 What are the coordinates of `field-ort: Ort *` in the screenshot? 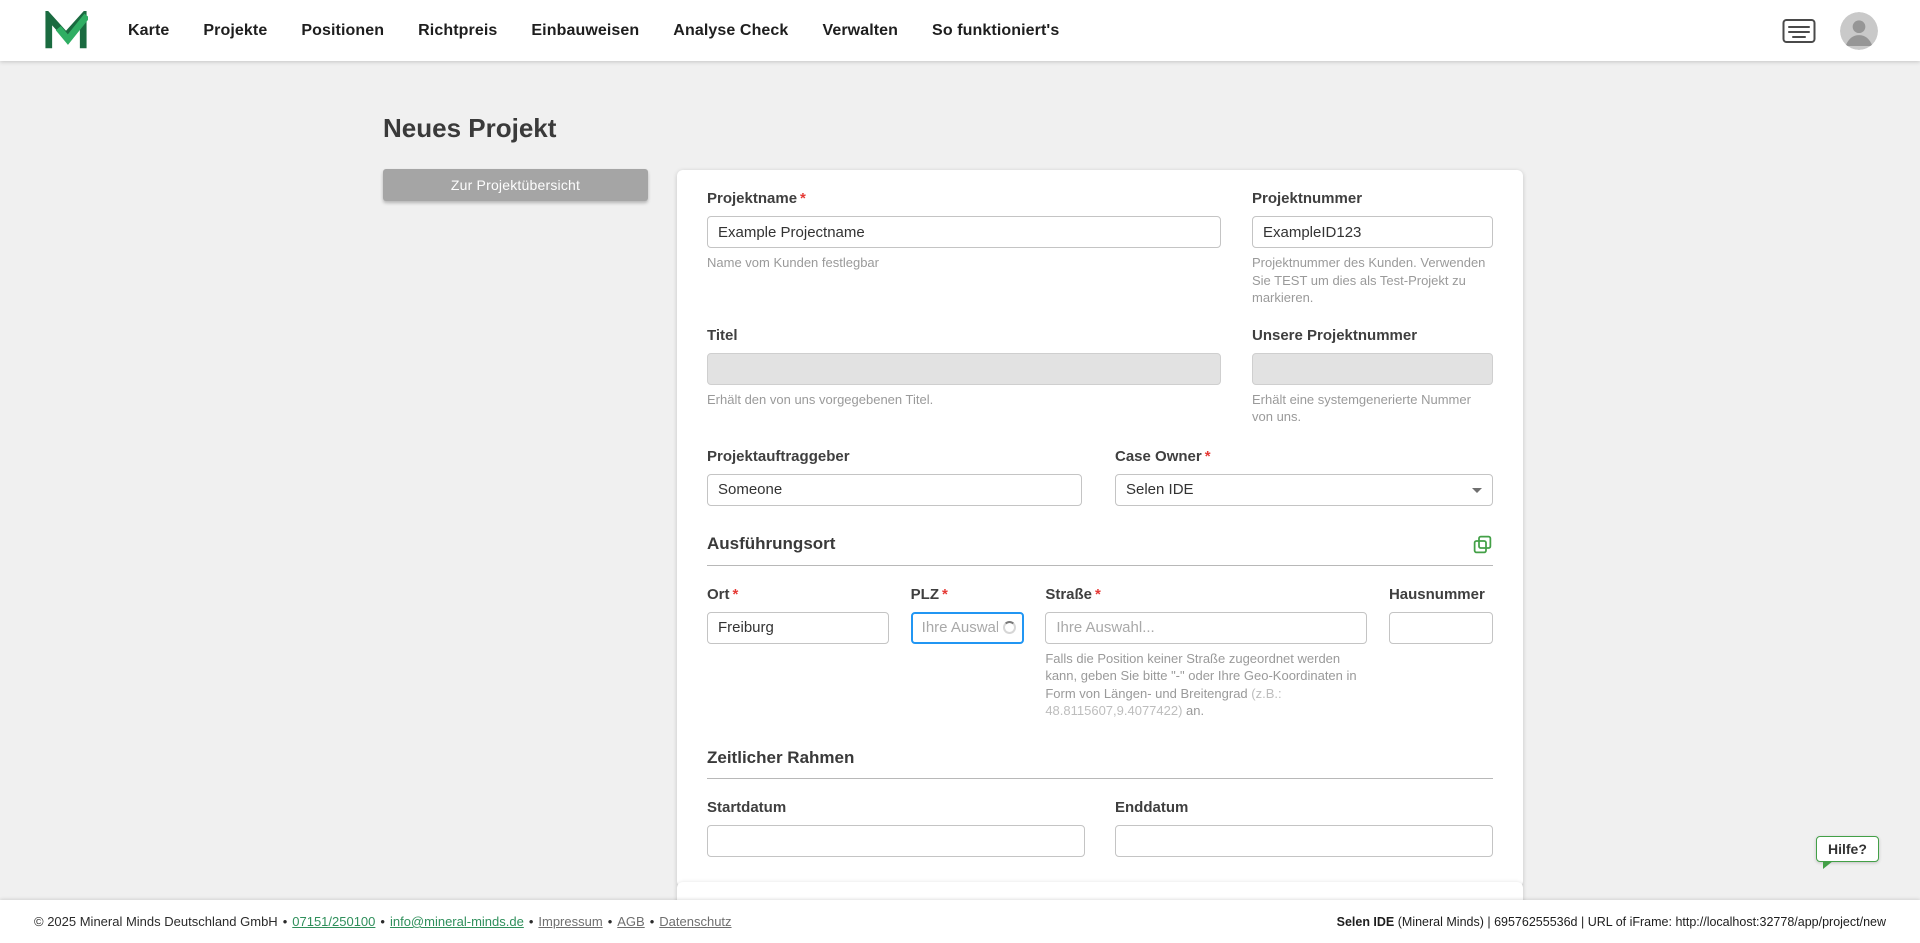 It's located at (798, 653).